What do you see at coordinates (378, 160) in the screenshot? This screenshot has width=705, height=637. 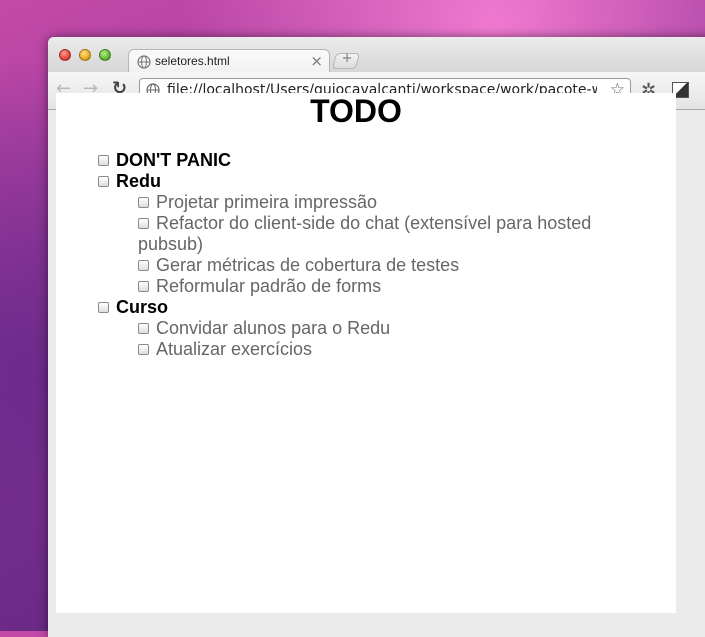 I see `list-item: DON'T PANIC` at bounding box center [378, 160].